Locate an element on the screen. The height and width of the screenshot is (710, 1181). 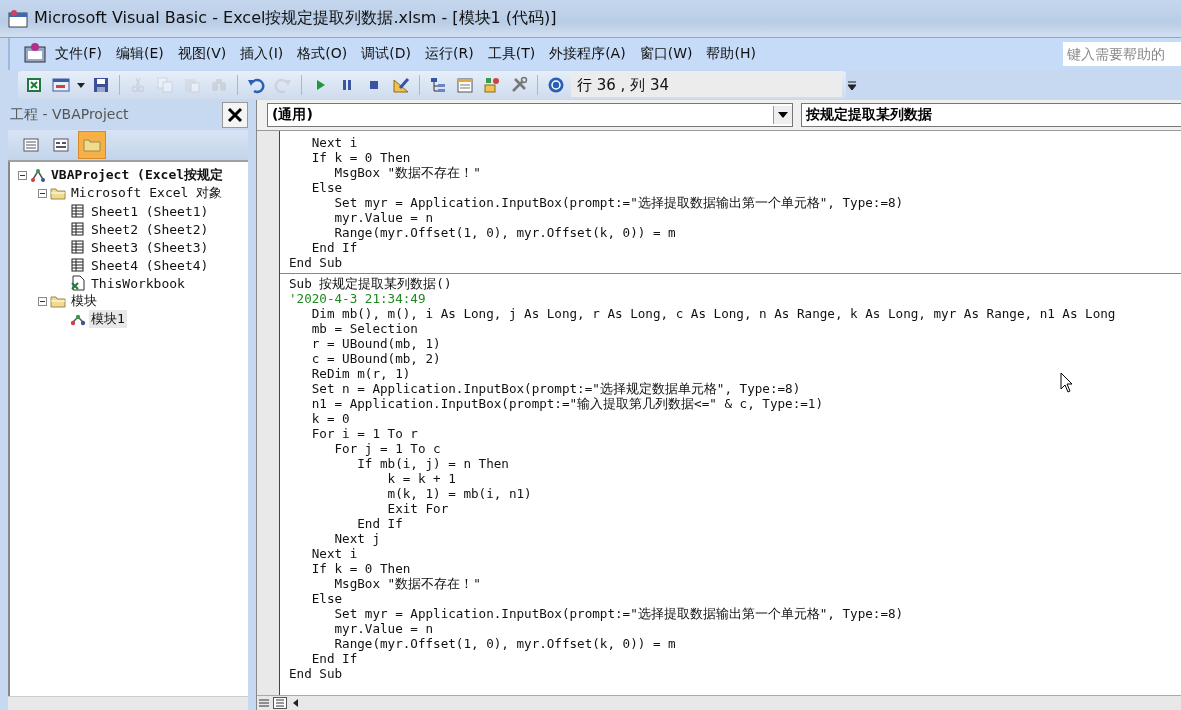
help-search-field: 键入需要帮助的 is located at coordinates (1122, 54).